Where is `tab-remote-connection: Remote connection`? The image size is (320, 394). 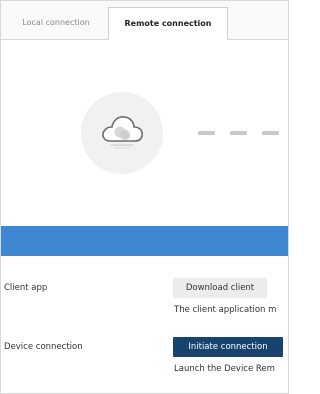 tab-remote-connection: Remote connection is located at coordinates (168, 23).